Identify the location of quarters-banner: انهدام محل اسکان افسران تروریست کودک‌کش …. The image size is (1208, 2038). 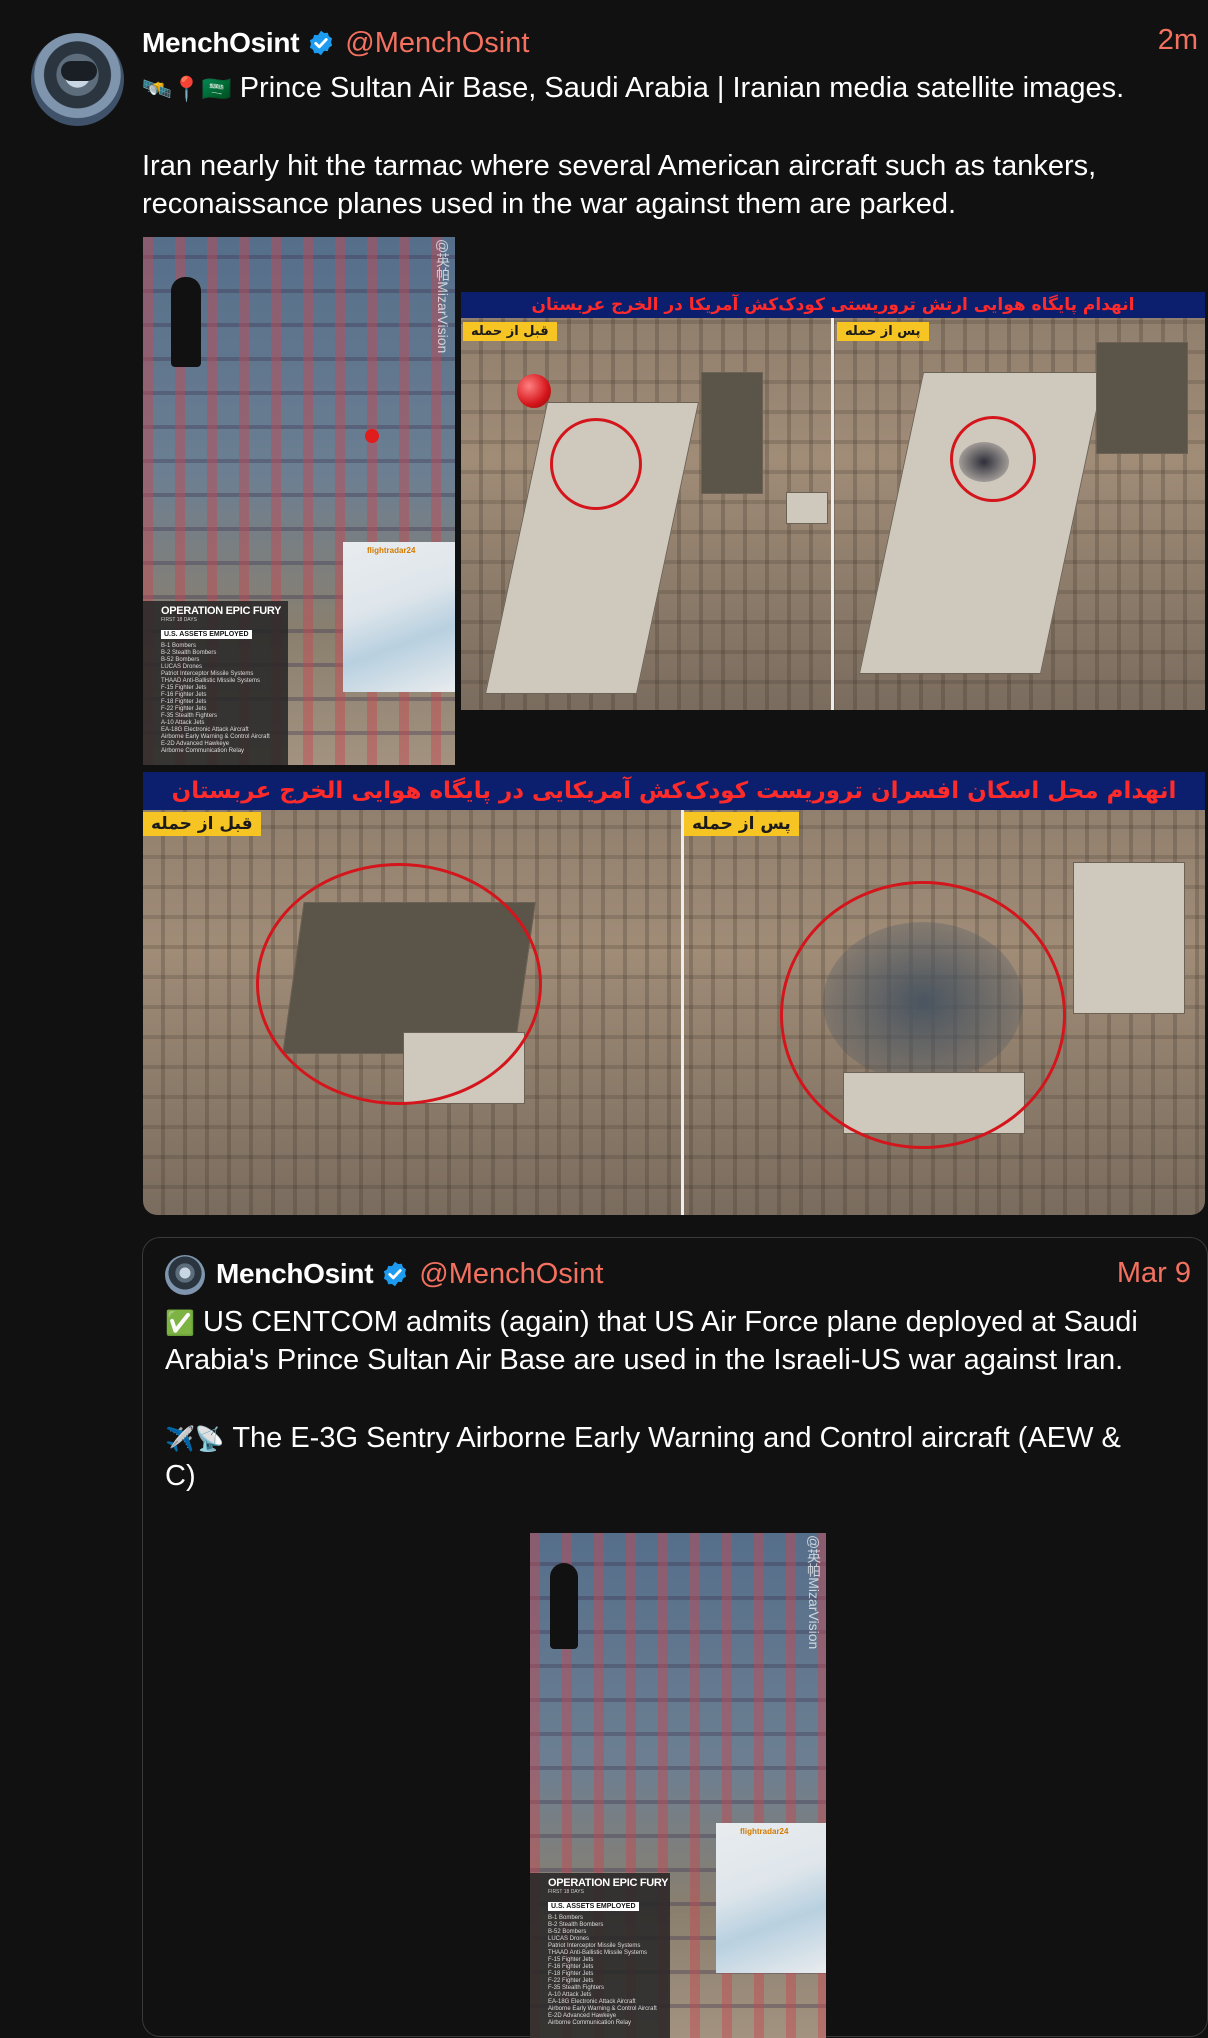
(674, 791).